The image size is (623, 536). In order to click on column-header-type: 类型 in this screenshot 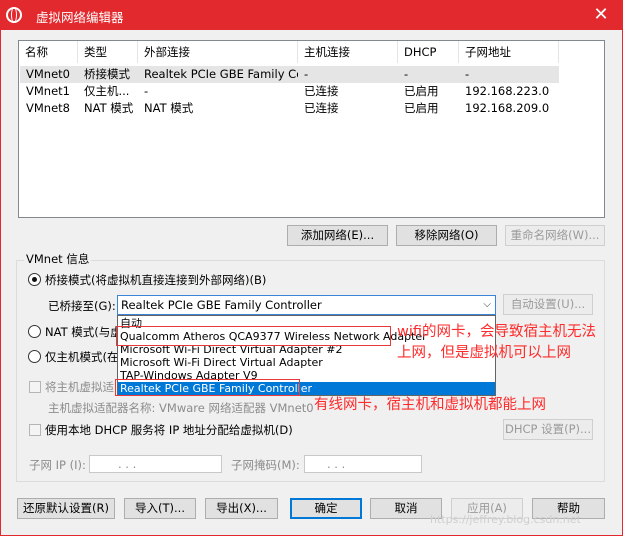, I will do `click(108, 52)`.